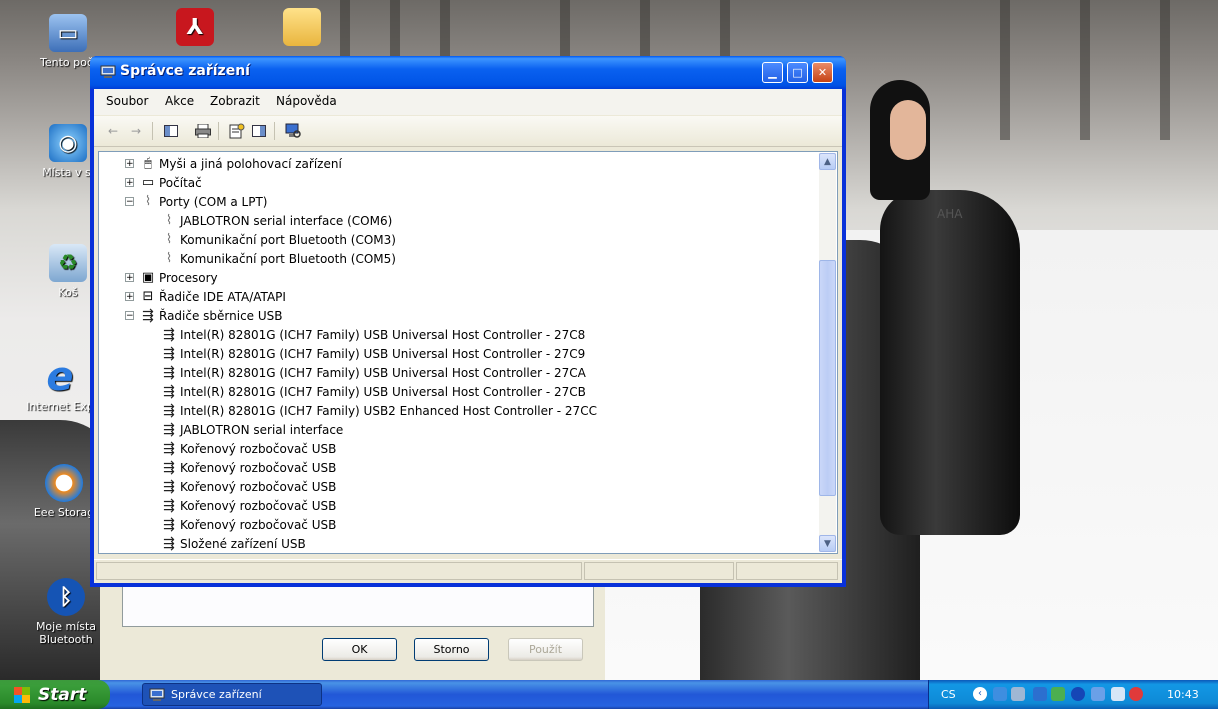  I want to click on alert-icon, so click(1136, 694).